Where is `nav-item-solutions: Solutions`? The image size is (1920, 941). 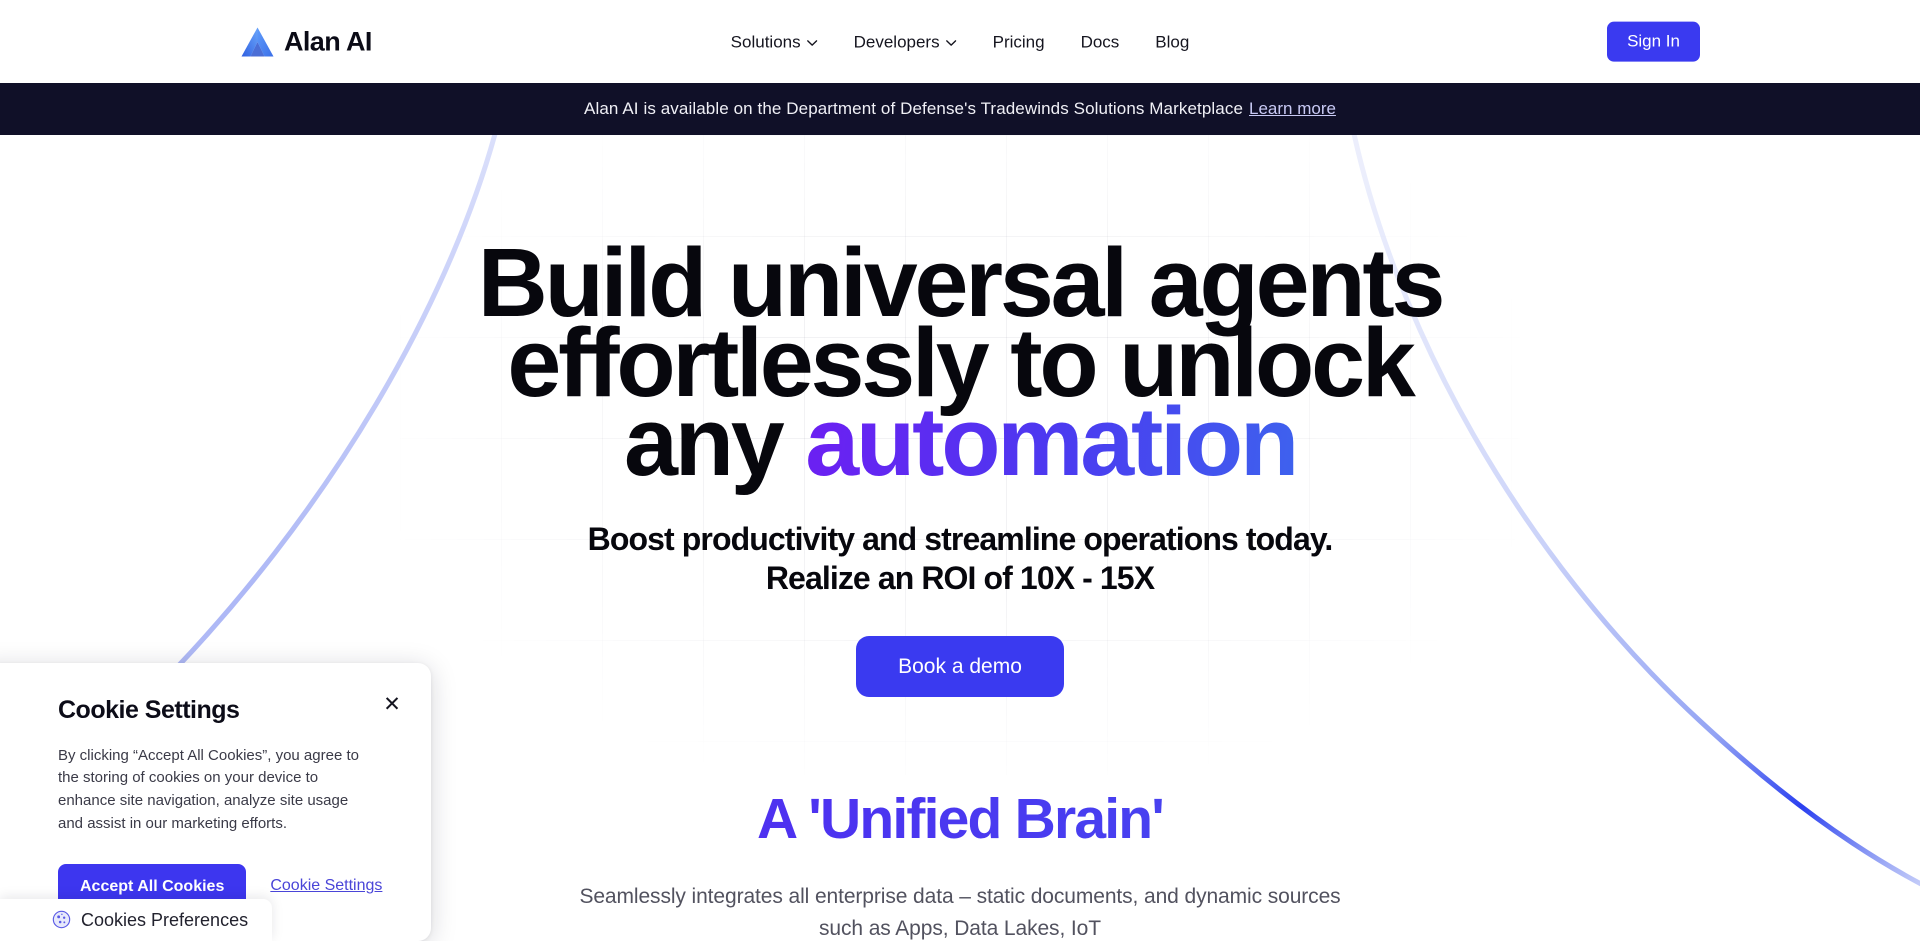
nav-item-solutions: Solutions is located at coordinates (774, 41).